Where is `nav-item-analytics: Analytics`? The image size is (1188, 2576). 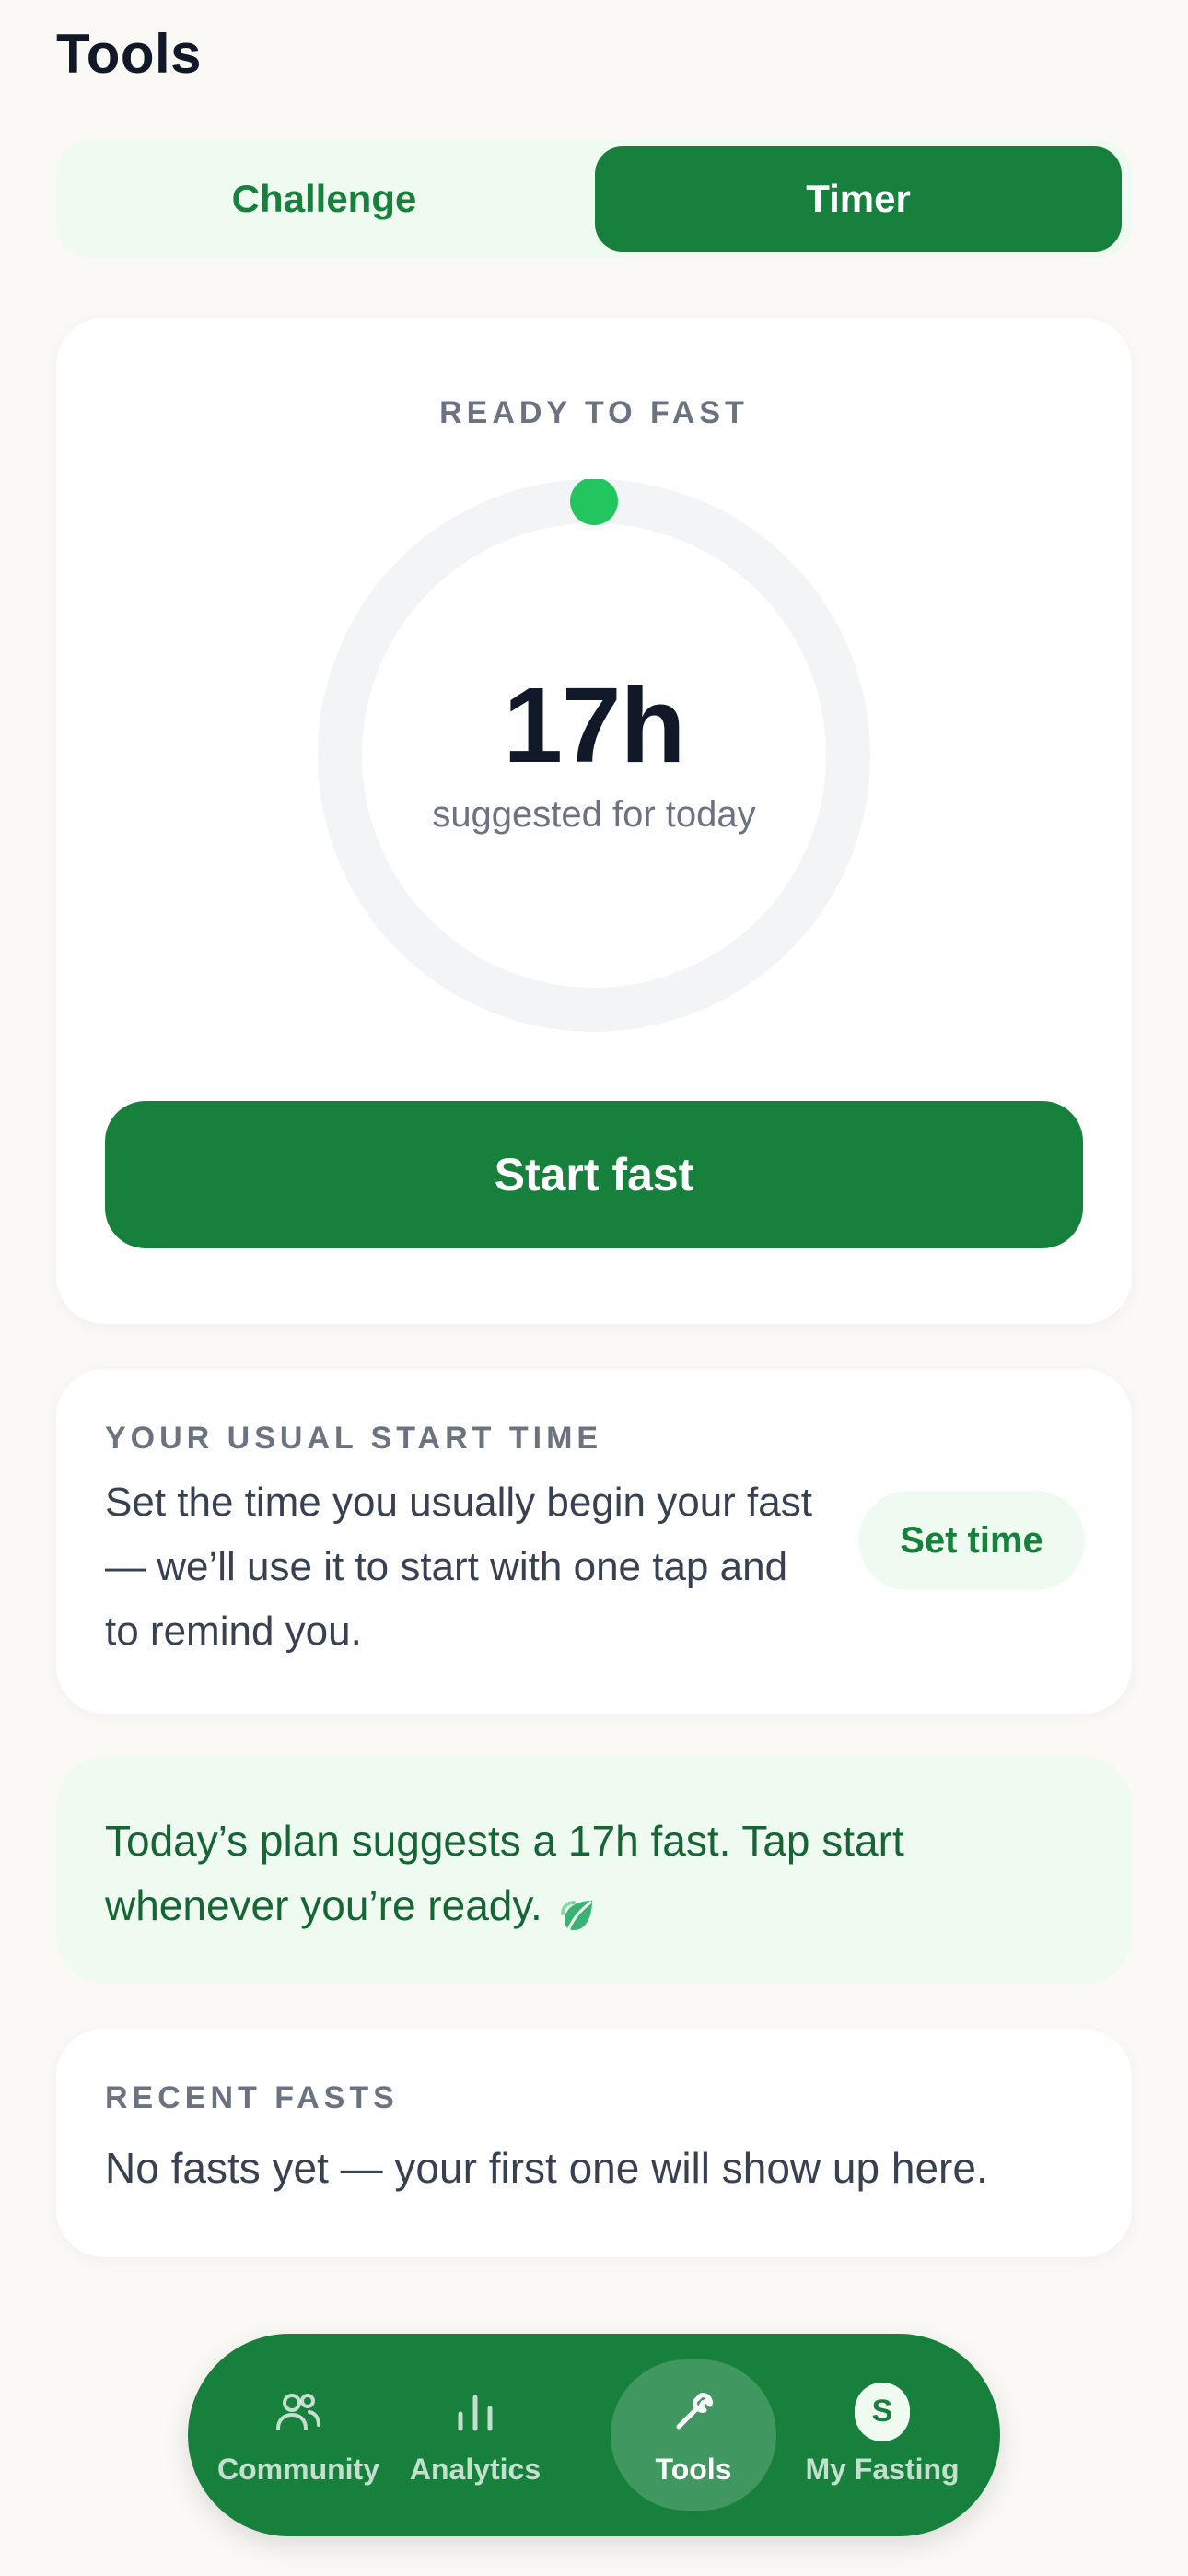 nav-item-analytics: Analytics is located at coordinates (475, 2435).